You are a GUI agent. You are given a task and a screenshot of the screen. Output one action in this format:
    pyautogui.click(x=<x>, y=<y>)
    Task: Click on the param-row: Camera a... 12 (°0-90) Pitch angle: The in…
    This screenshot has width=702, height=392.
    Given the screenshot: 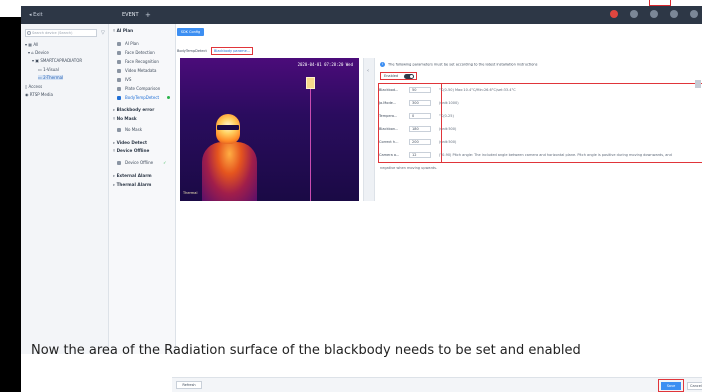 What is the action you would take?
    pyautogui.click(x=525, y=154)
    